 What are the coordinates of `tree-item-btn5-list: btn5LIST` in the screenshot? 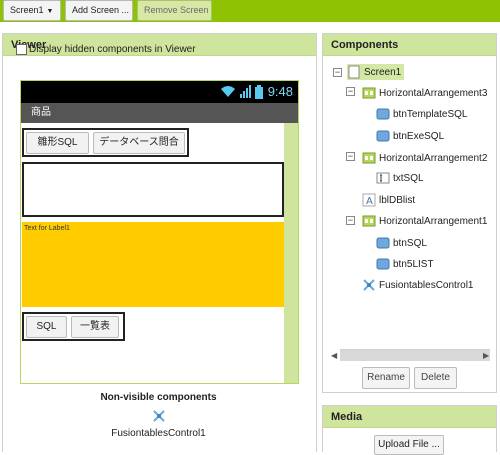 It's located at (405, 264).